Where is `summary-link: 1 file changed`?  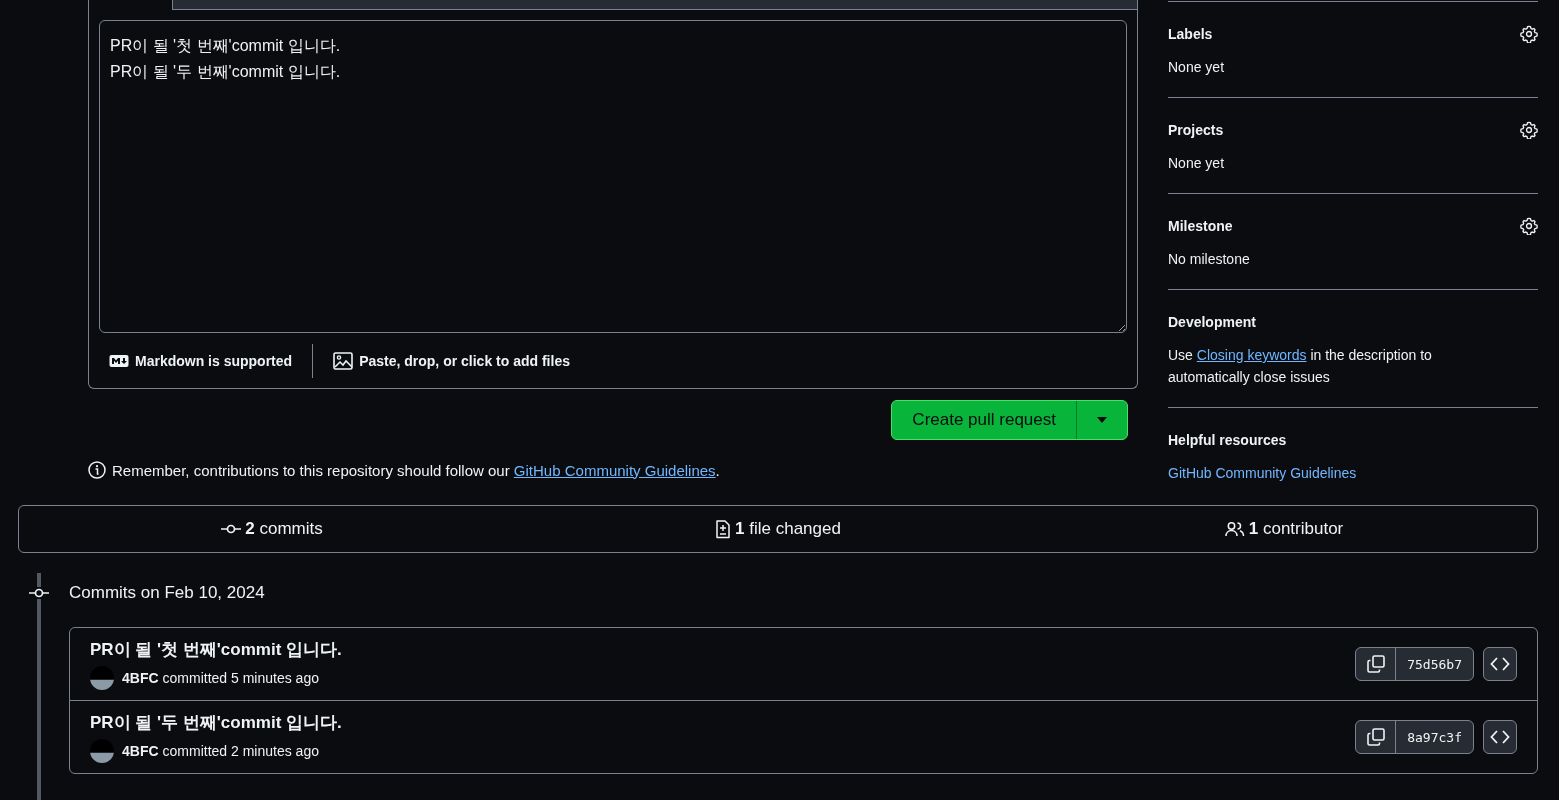 summary-link: 1 file changed is located at coordinates (778, 529).